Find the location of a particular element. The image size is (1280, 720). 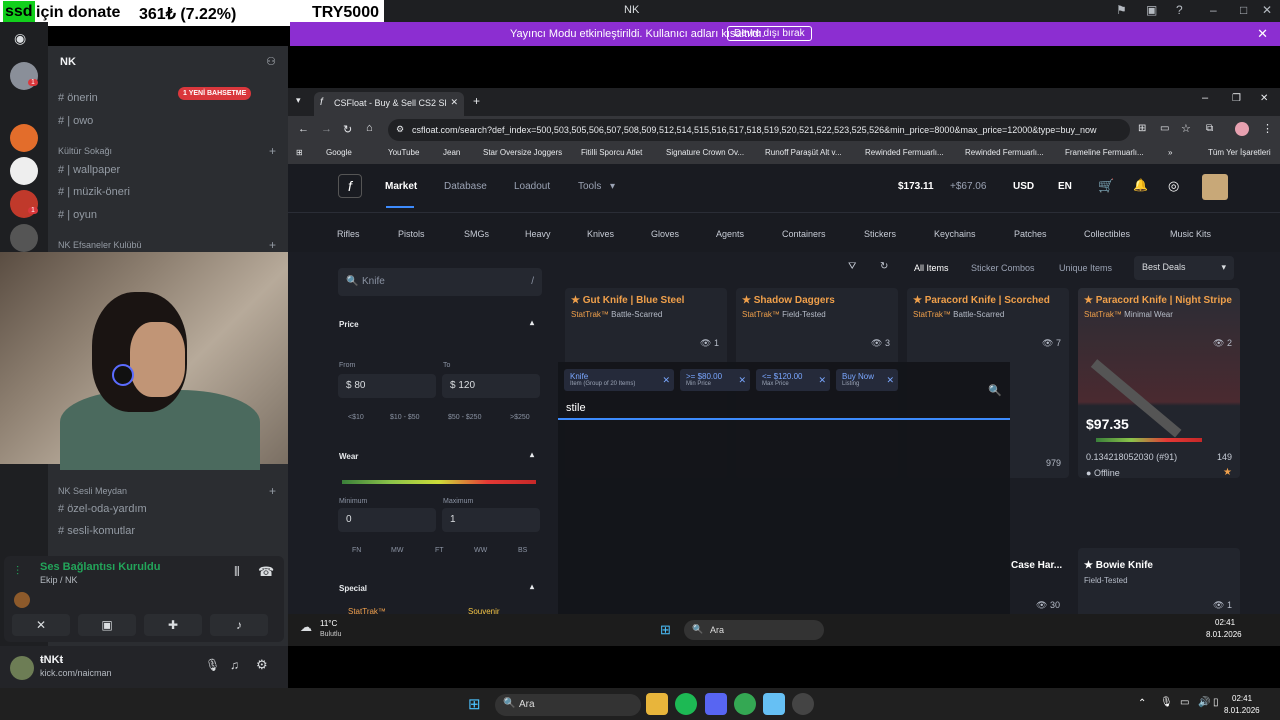

disconnect-icon: ☎ is located at coordinates (266, 572).